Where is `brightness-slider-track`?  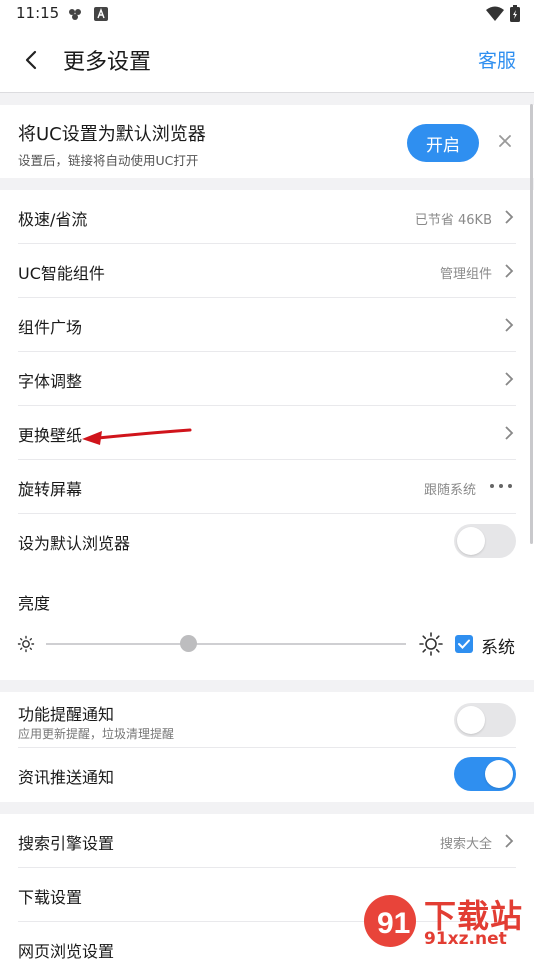 brightness-slider-track is located at coordinates (226, 644).